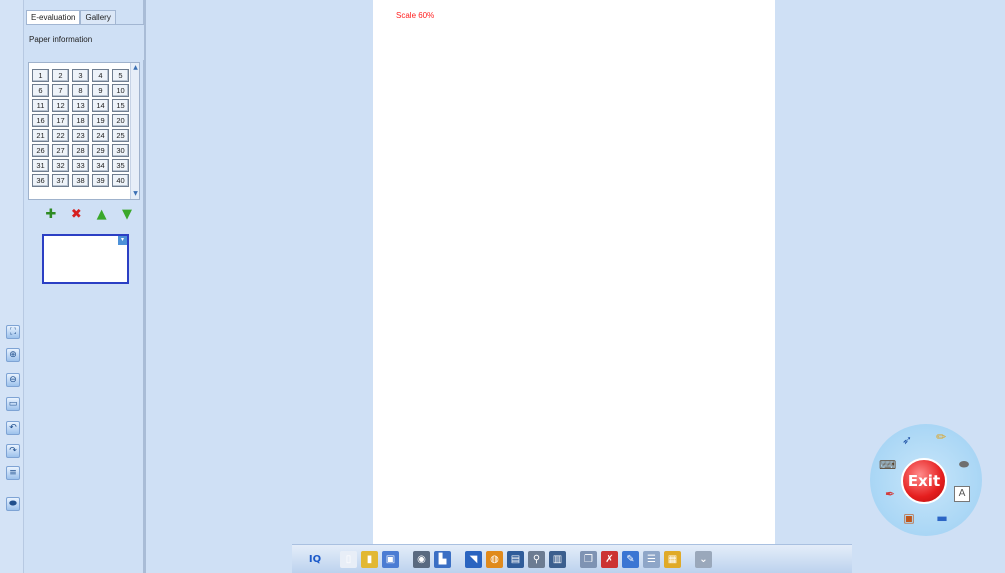 Image resolution: width=1005 pixels, height=573 pixels. I want to click on fit-view-tool-icon: ⛶, so click(13, 332).